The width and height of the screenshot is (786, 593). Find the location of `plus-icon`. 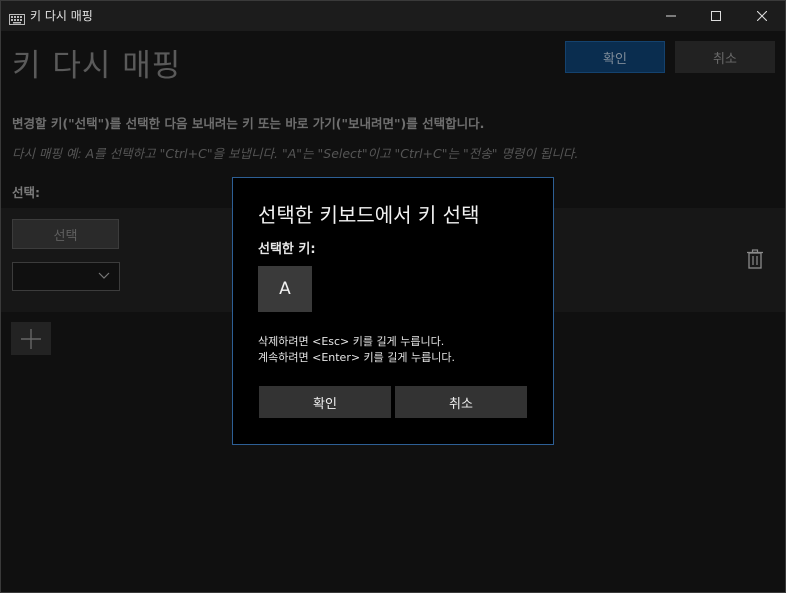

plus-icon is located at coordinates (31, 338).